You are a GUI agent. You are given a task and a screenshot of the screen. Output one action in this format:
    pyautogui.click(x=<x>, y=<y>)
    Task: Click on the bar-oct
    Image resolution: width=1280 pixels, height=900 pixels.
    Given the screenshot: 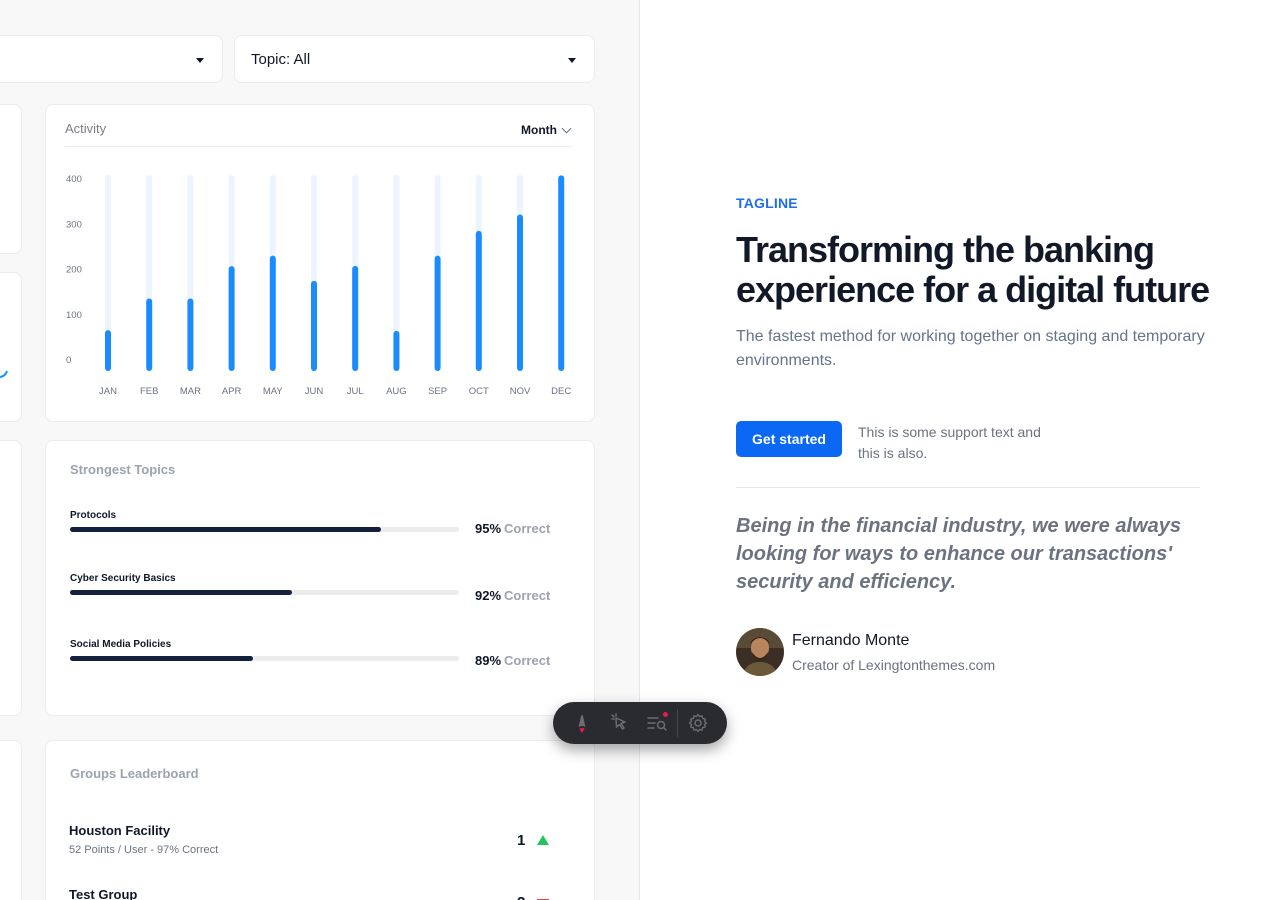 What is the action you would take?
    pyautogui.click(x=478, y=300)
    